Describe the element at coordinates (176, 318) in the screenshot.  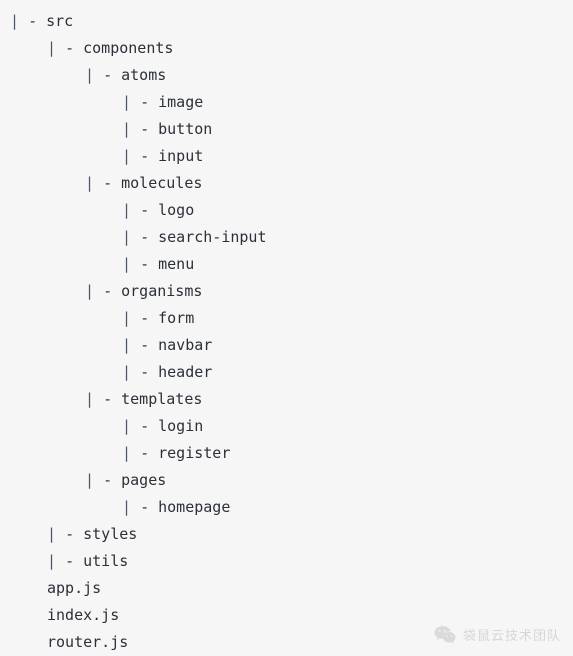
I see `tree-node-label: form` at that location.